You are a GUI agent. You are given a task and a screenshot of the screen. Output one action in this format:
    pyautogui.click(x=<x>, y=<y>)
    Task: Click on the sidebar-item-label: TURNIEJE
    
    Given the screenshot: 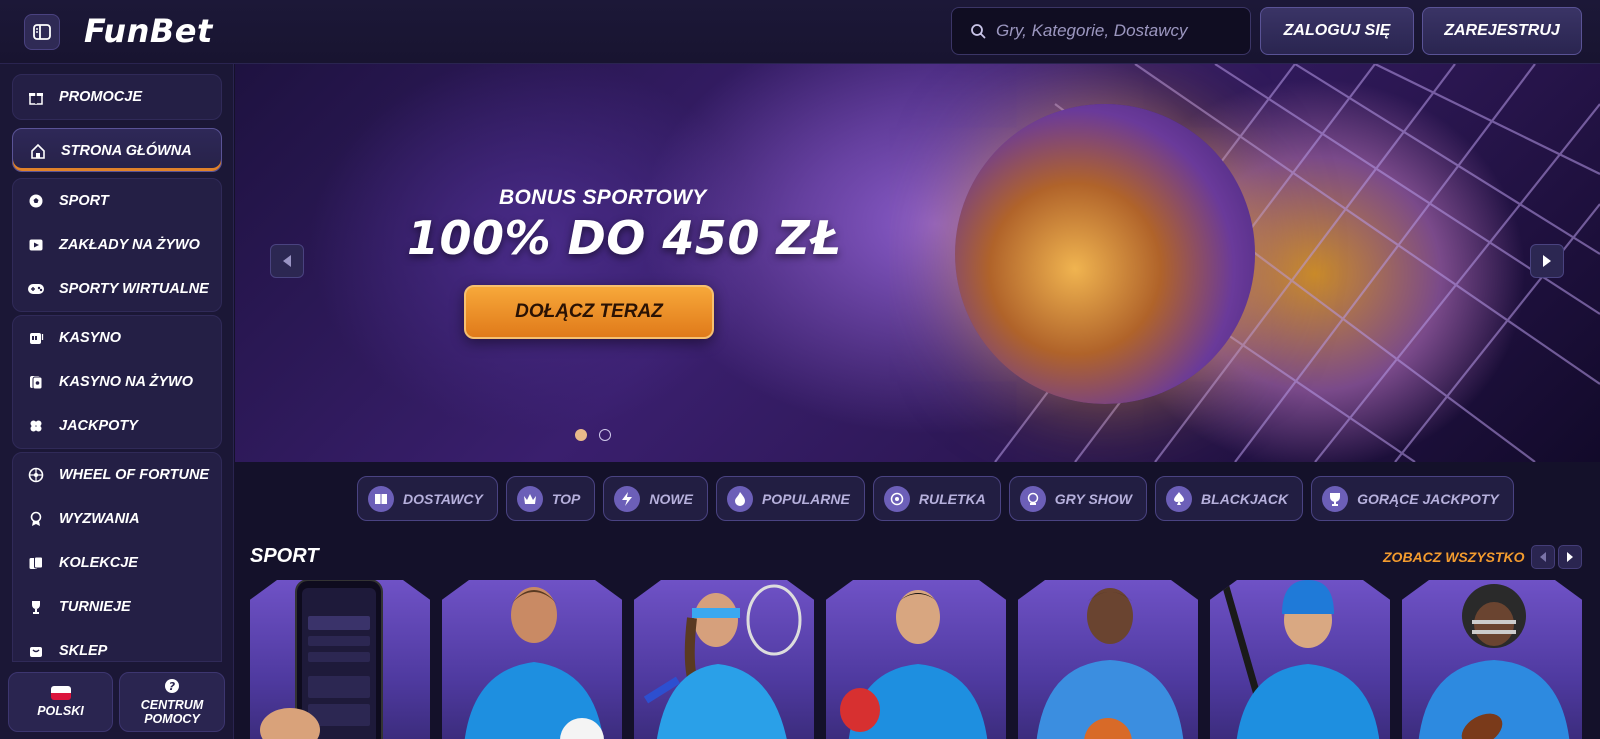 What is the action you would take?
    pyautogui.click(x=95, y=607)
    